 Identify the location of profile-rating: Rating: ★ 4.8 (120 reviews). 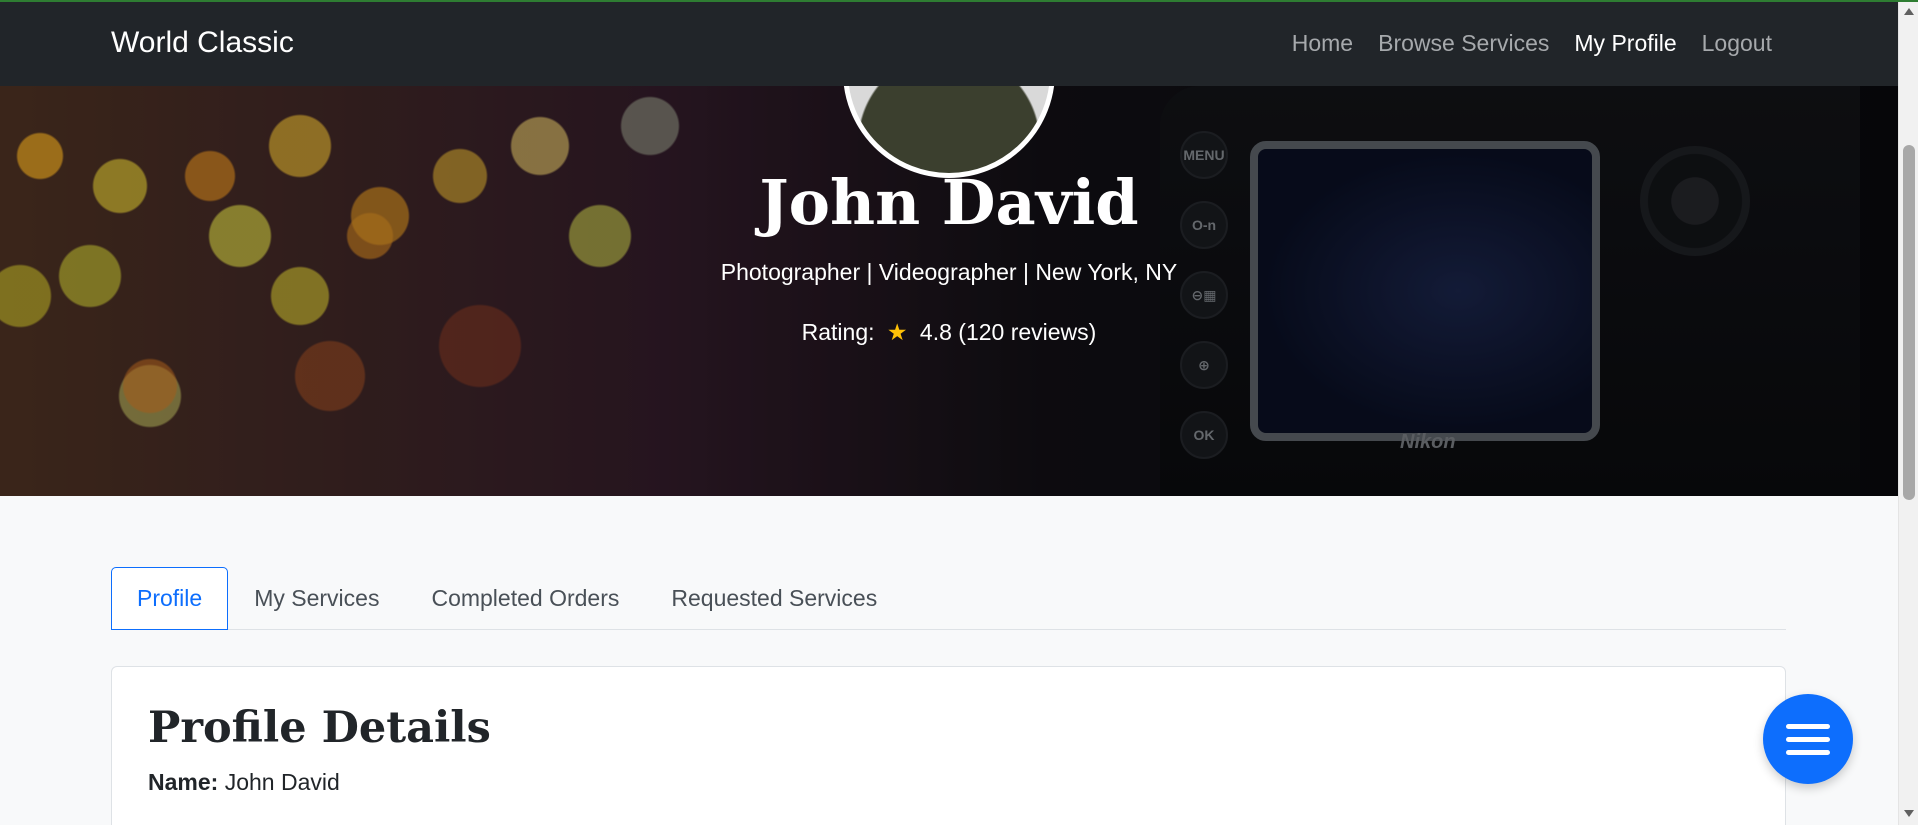
(949, 332).